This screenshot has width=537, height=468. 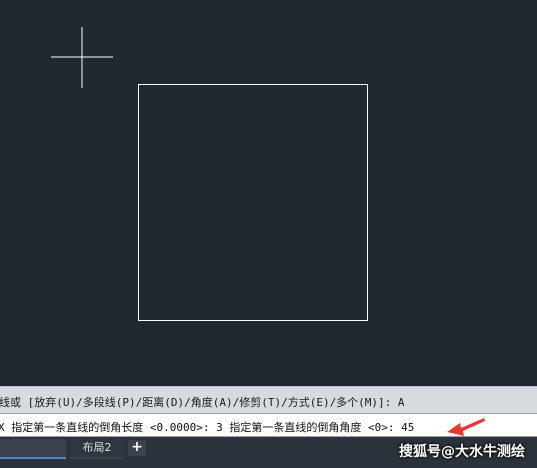 I want to click on tab-layout2: 布局2, so click(x=97, y=449).